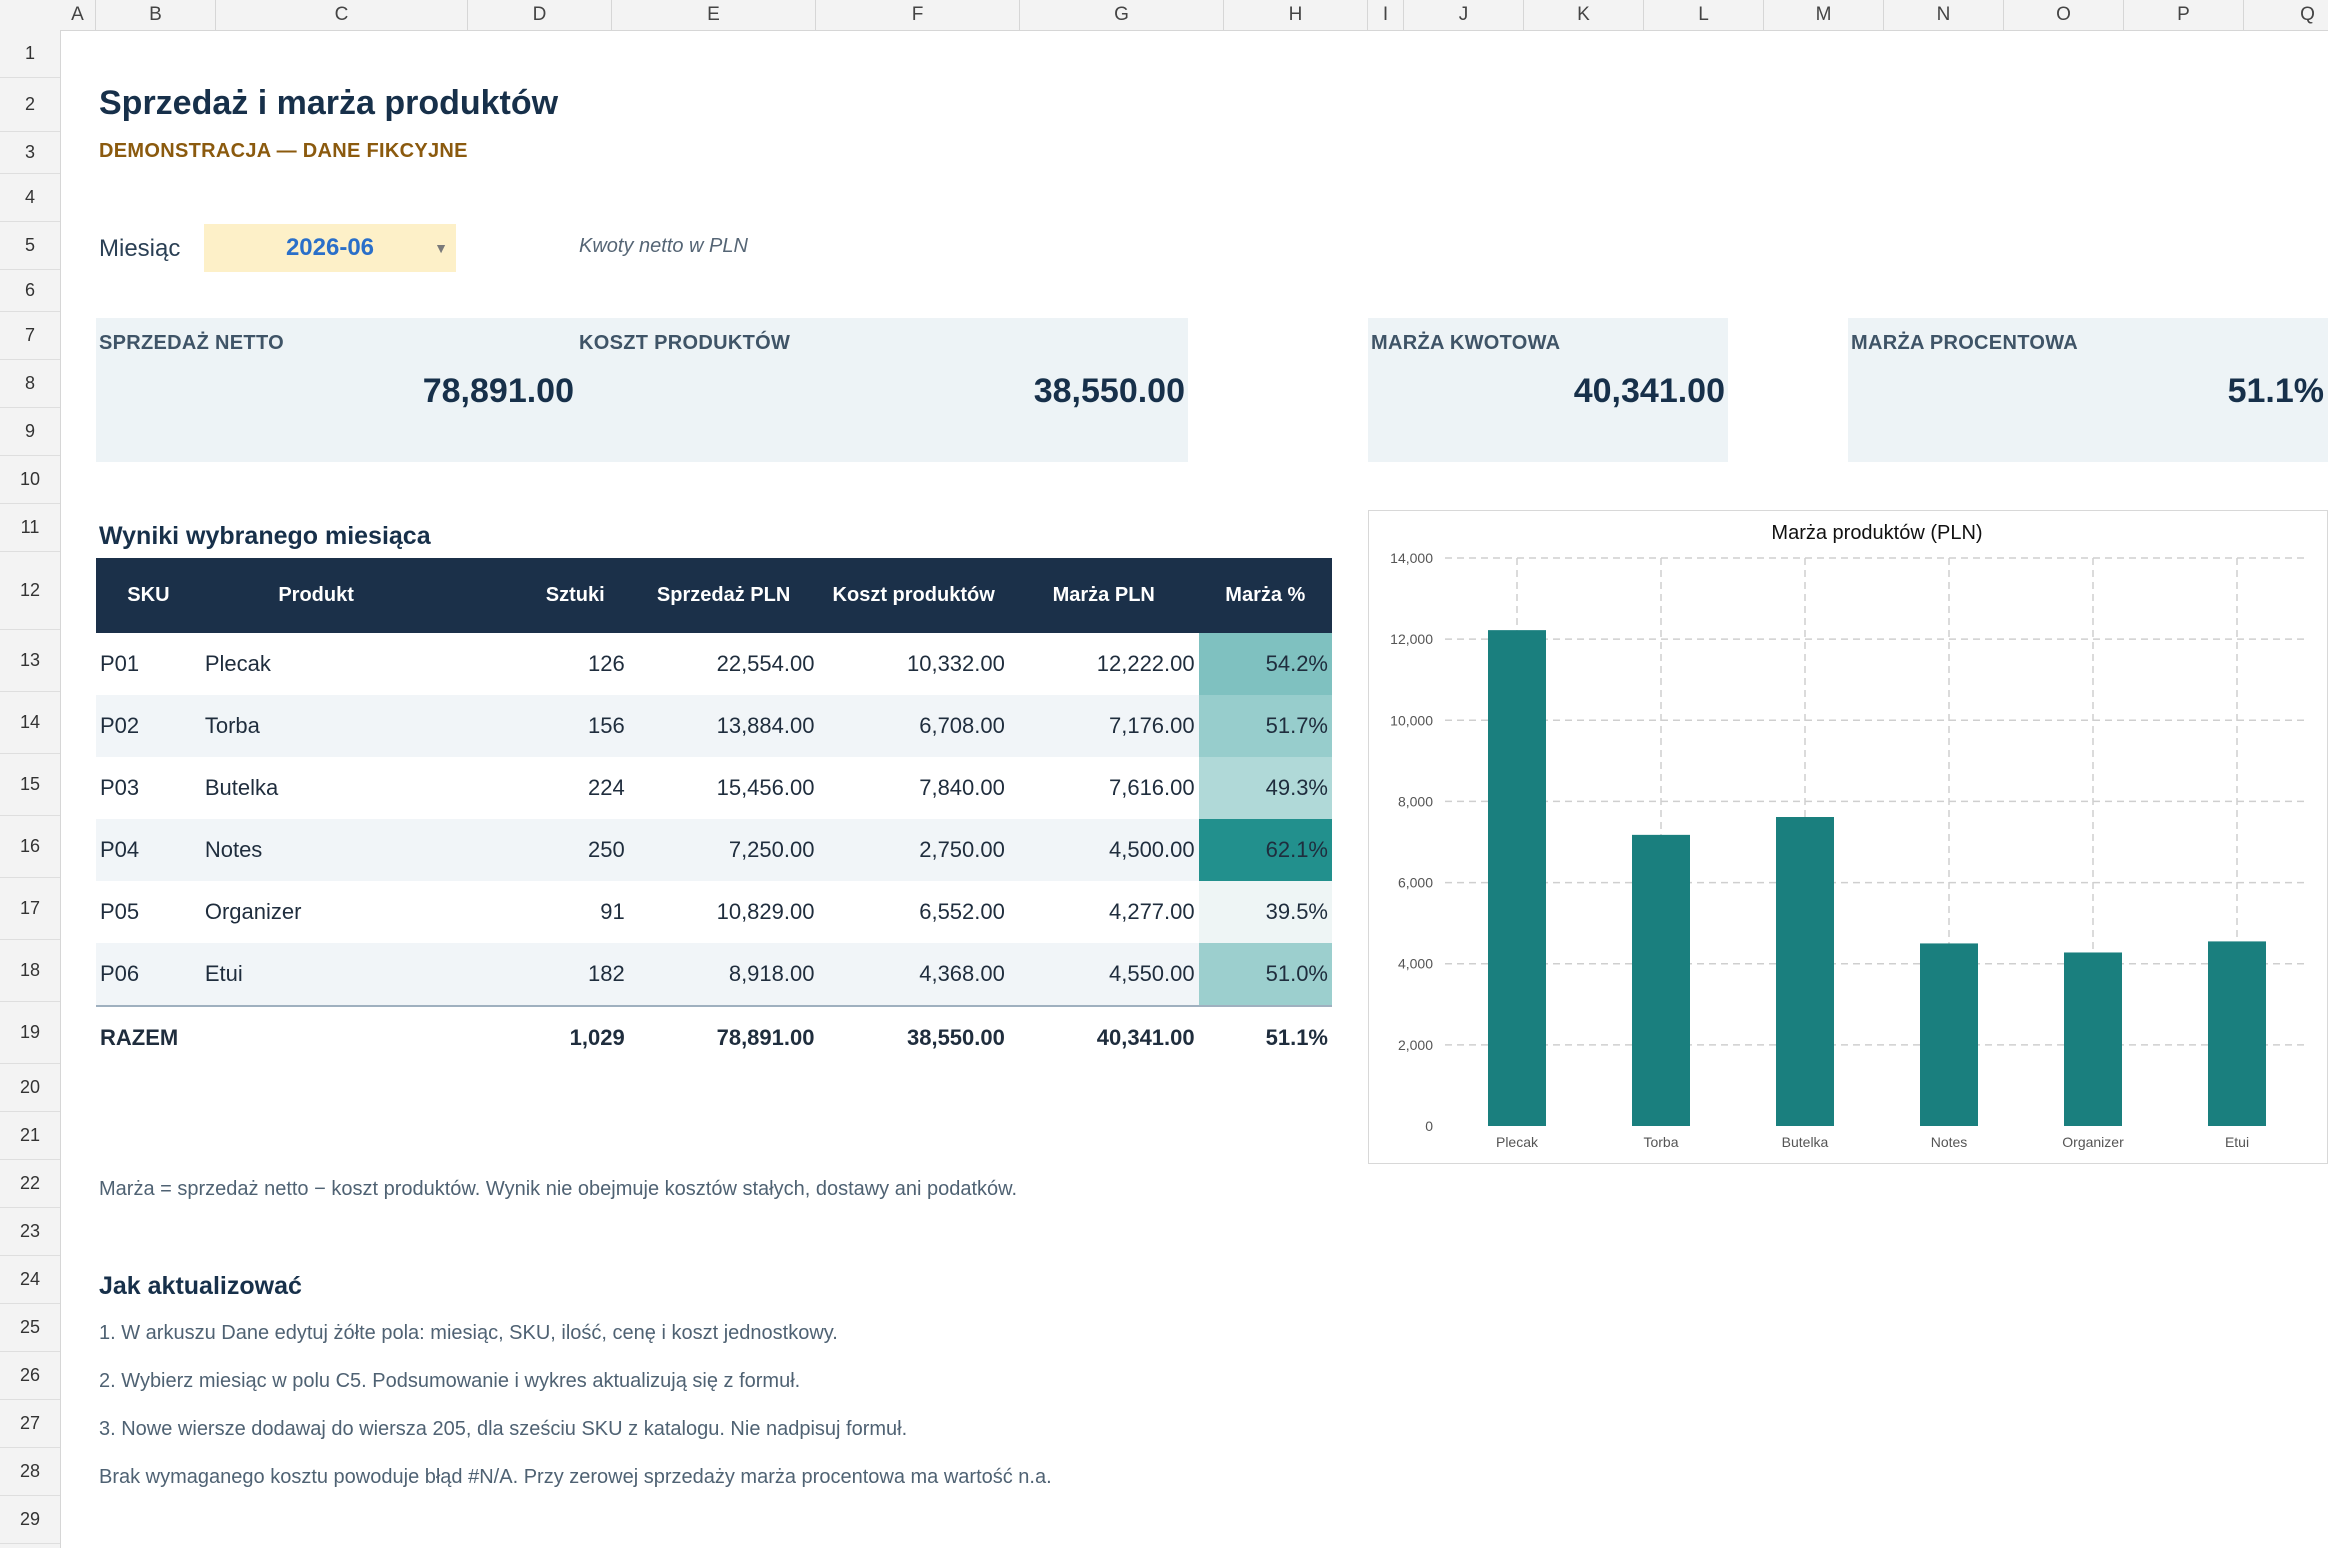  What do you see at coordinates (148, 726) in the screenshot?
I see `cell-sku: P02` at bounding box center [148, 726].